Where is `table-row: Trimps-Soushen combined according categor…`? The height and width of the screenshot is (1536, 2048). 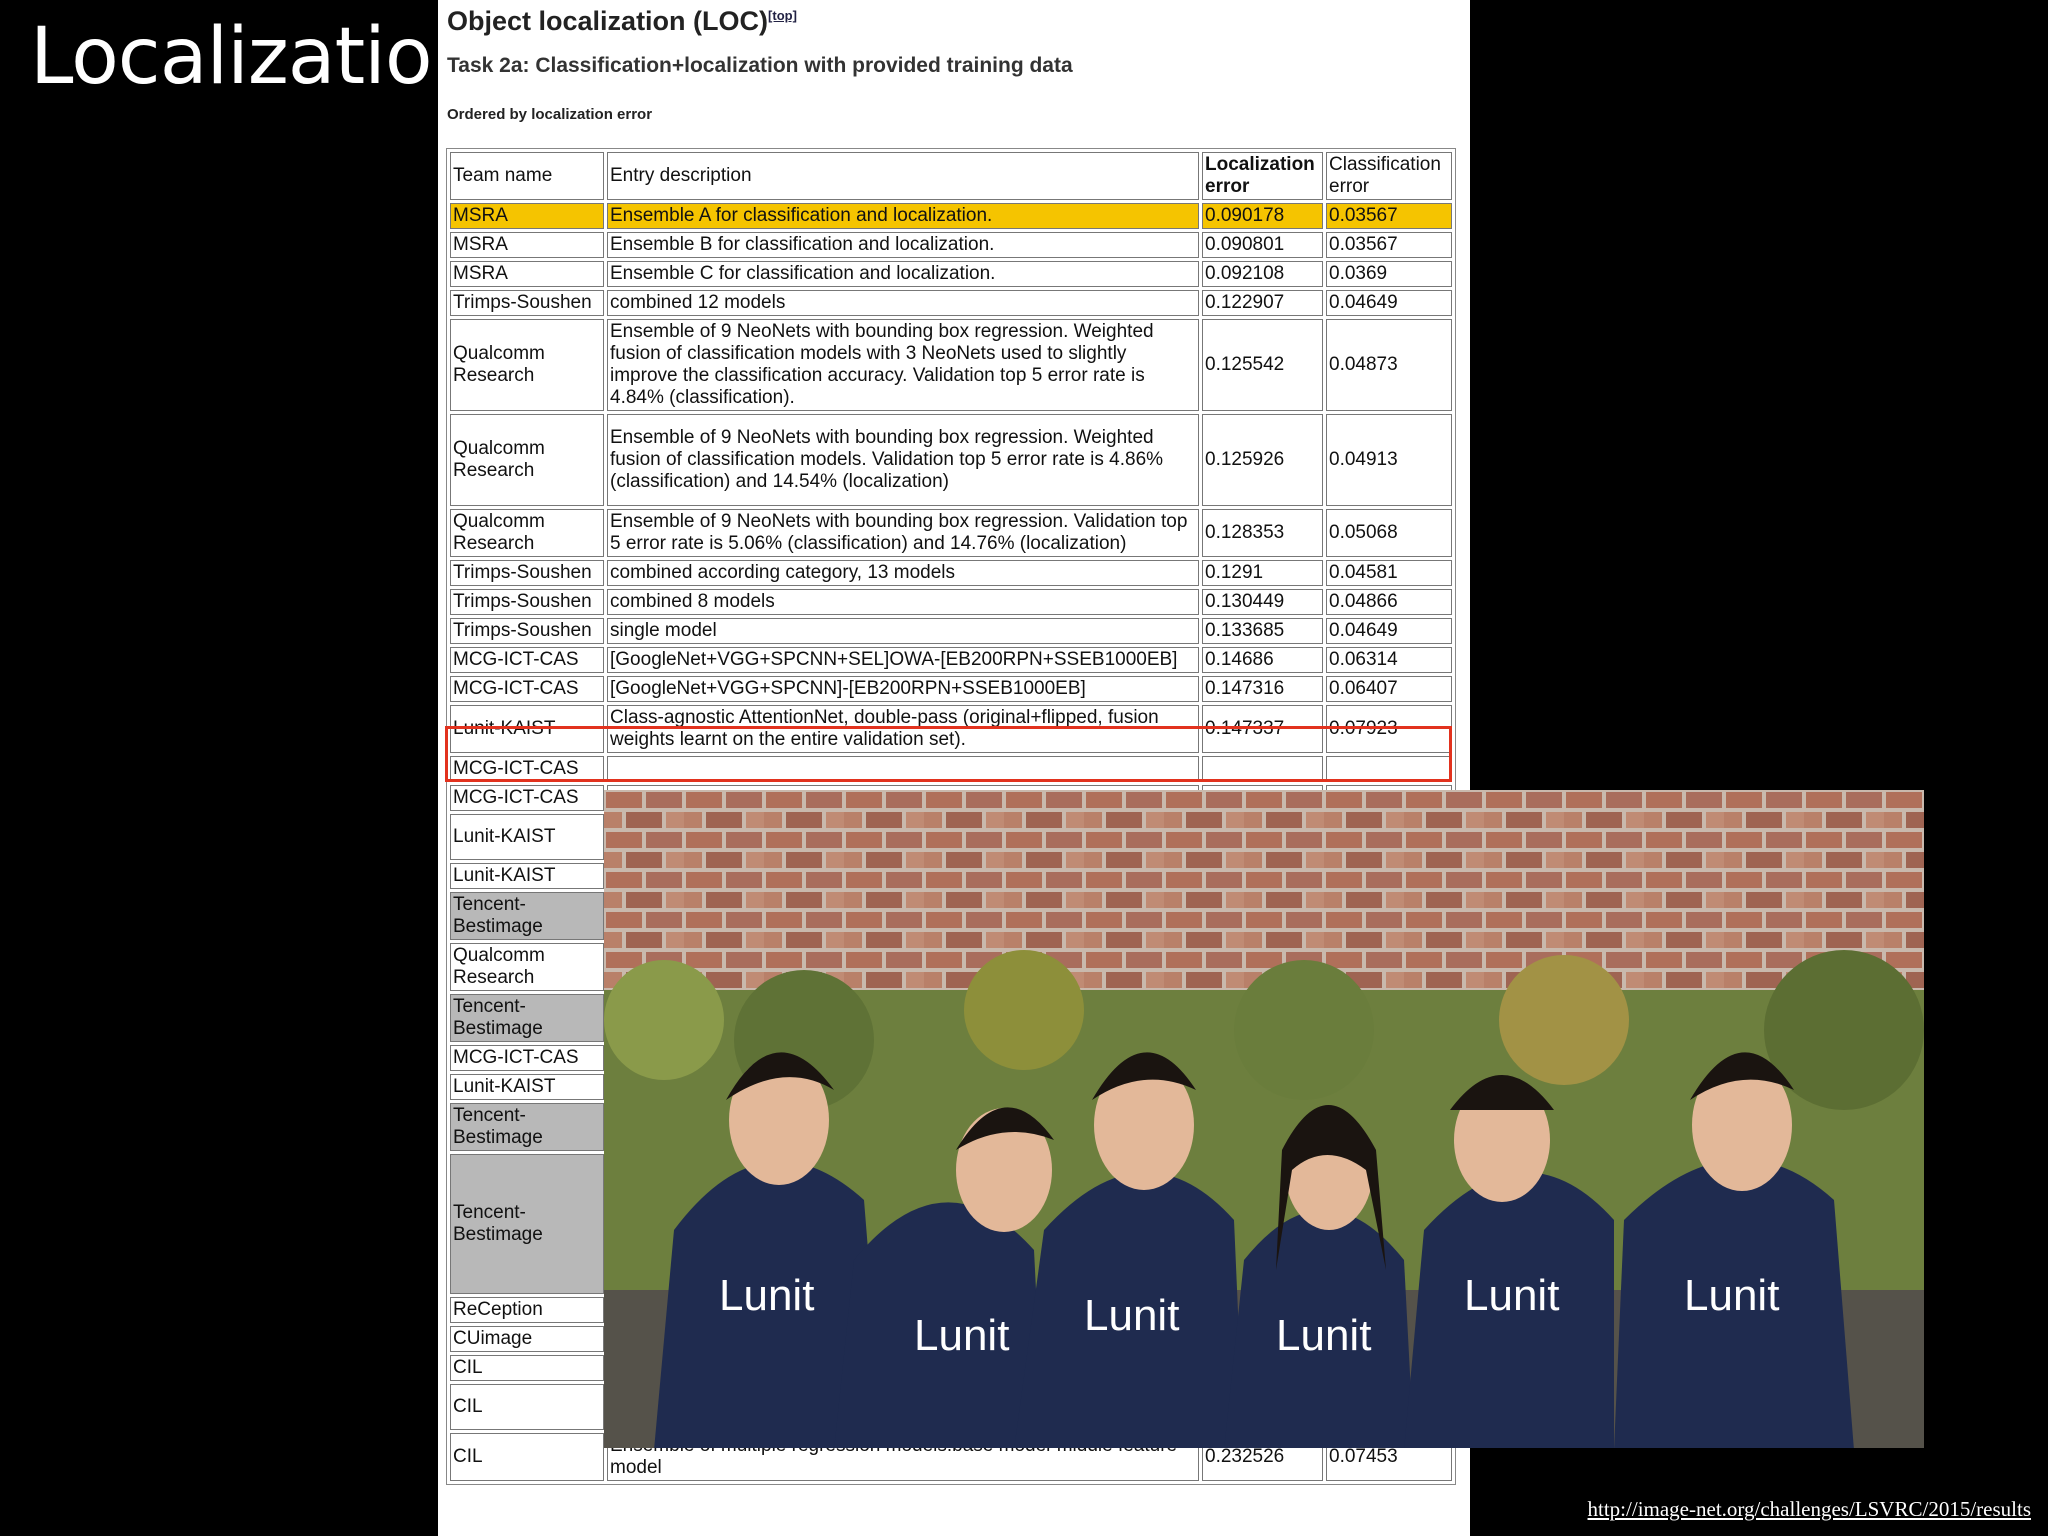 table-row: Trimps-Soushen combined according categor… is located at coordinates (951, 573).